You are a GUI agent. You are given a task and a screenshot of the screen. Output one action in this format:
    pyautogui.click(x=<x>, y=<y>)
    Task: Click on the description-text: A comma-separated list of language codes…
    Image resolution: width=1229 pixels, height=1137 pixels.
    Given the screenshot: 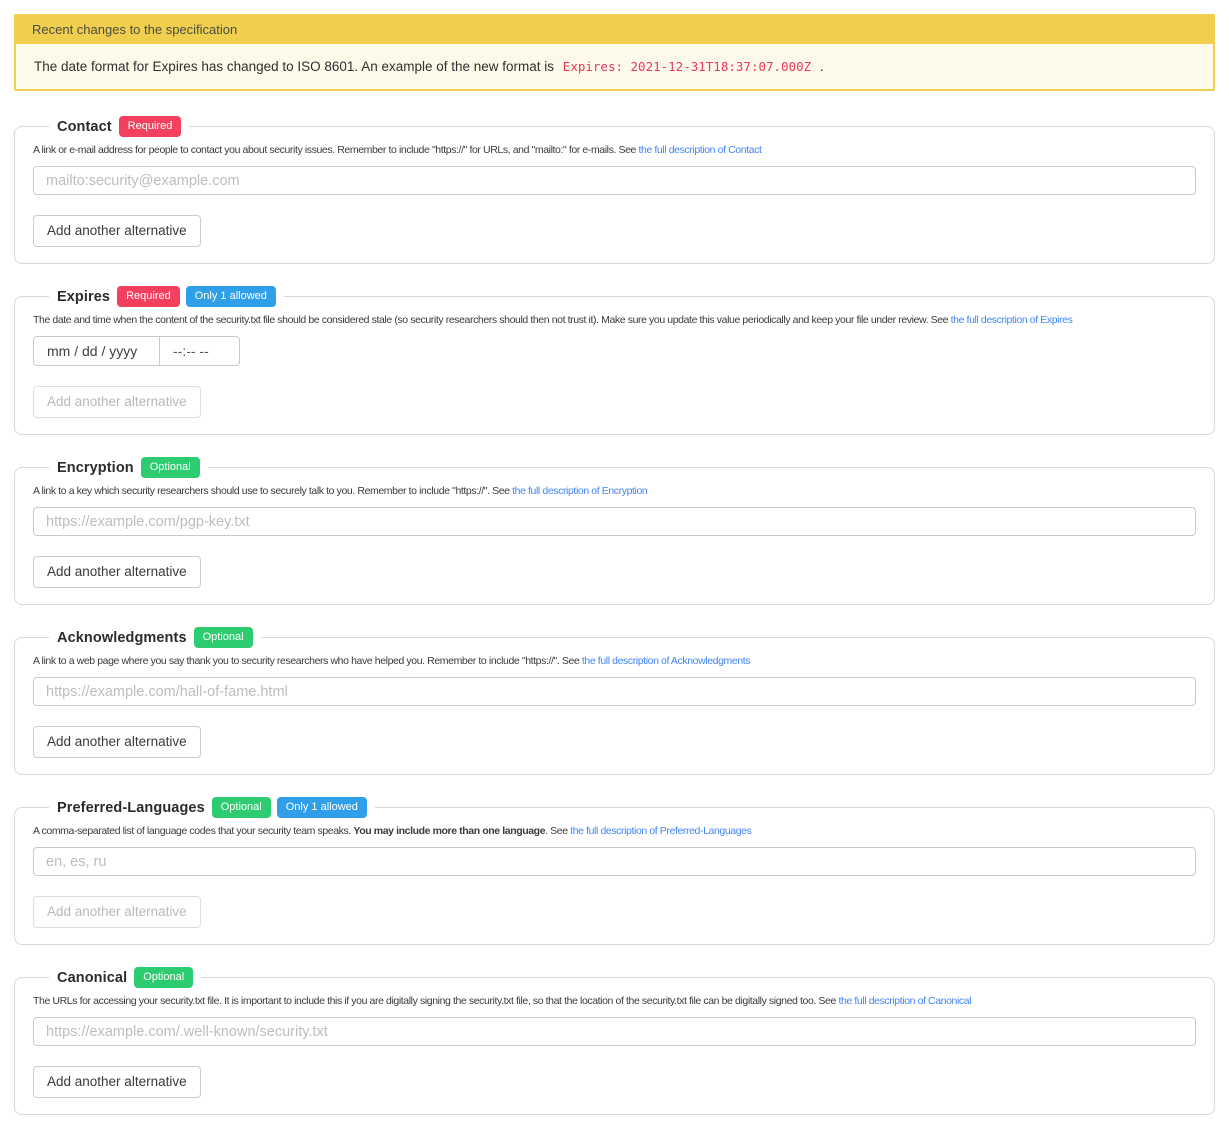 What is the action you would take?
    pyautogui.click(x=193, y=831)
    